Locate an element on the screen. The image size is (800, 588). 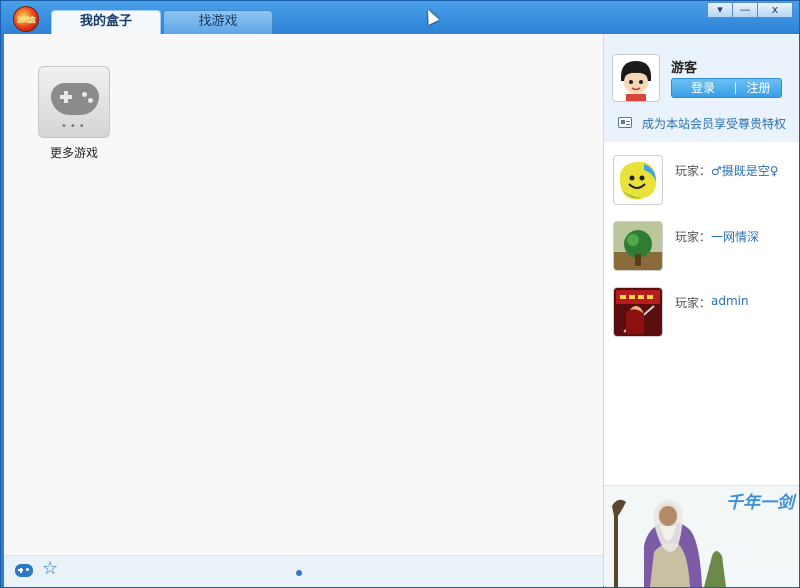
app-logo: 游戏盒 is located at coordinates (26, 19).